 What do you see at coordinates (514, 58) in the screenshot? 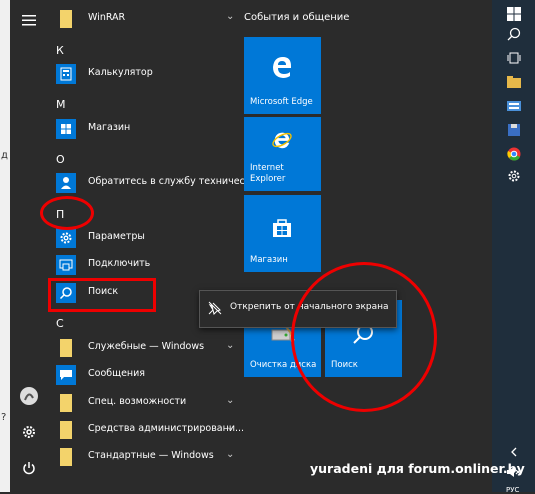
I see `task-view-icon` at bounding box center [514, 58].